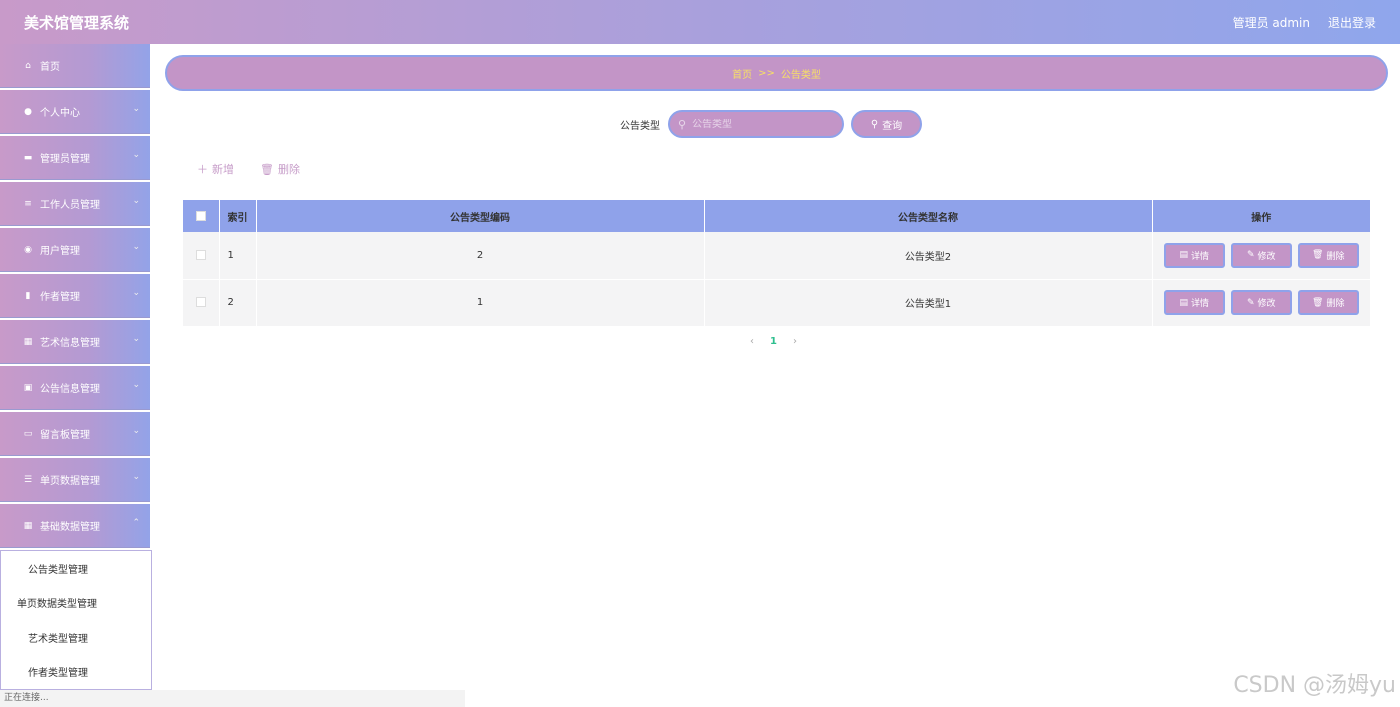 This screenshot has width=1400, height=707. Describe the element at coordinates (742, 73) in the screenshot. I see `breadcrumb-home: 首页` at that location.